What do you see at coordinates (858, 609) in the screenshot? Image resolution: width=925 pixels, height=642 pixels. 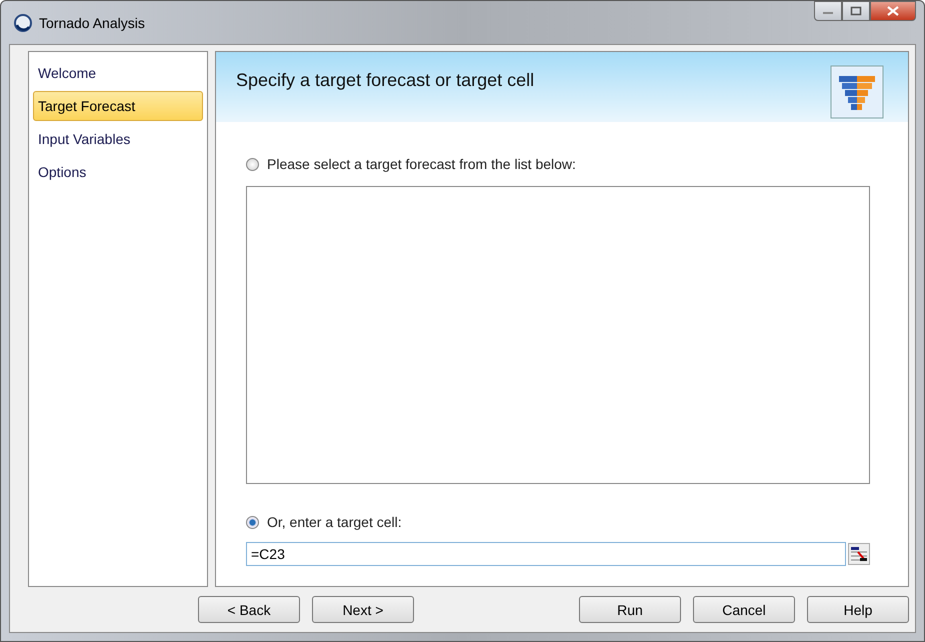 I see `dialog-button: Help` at bounding box center [858, 609].